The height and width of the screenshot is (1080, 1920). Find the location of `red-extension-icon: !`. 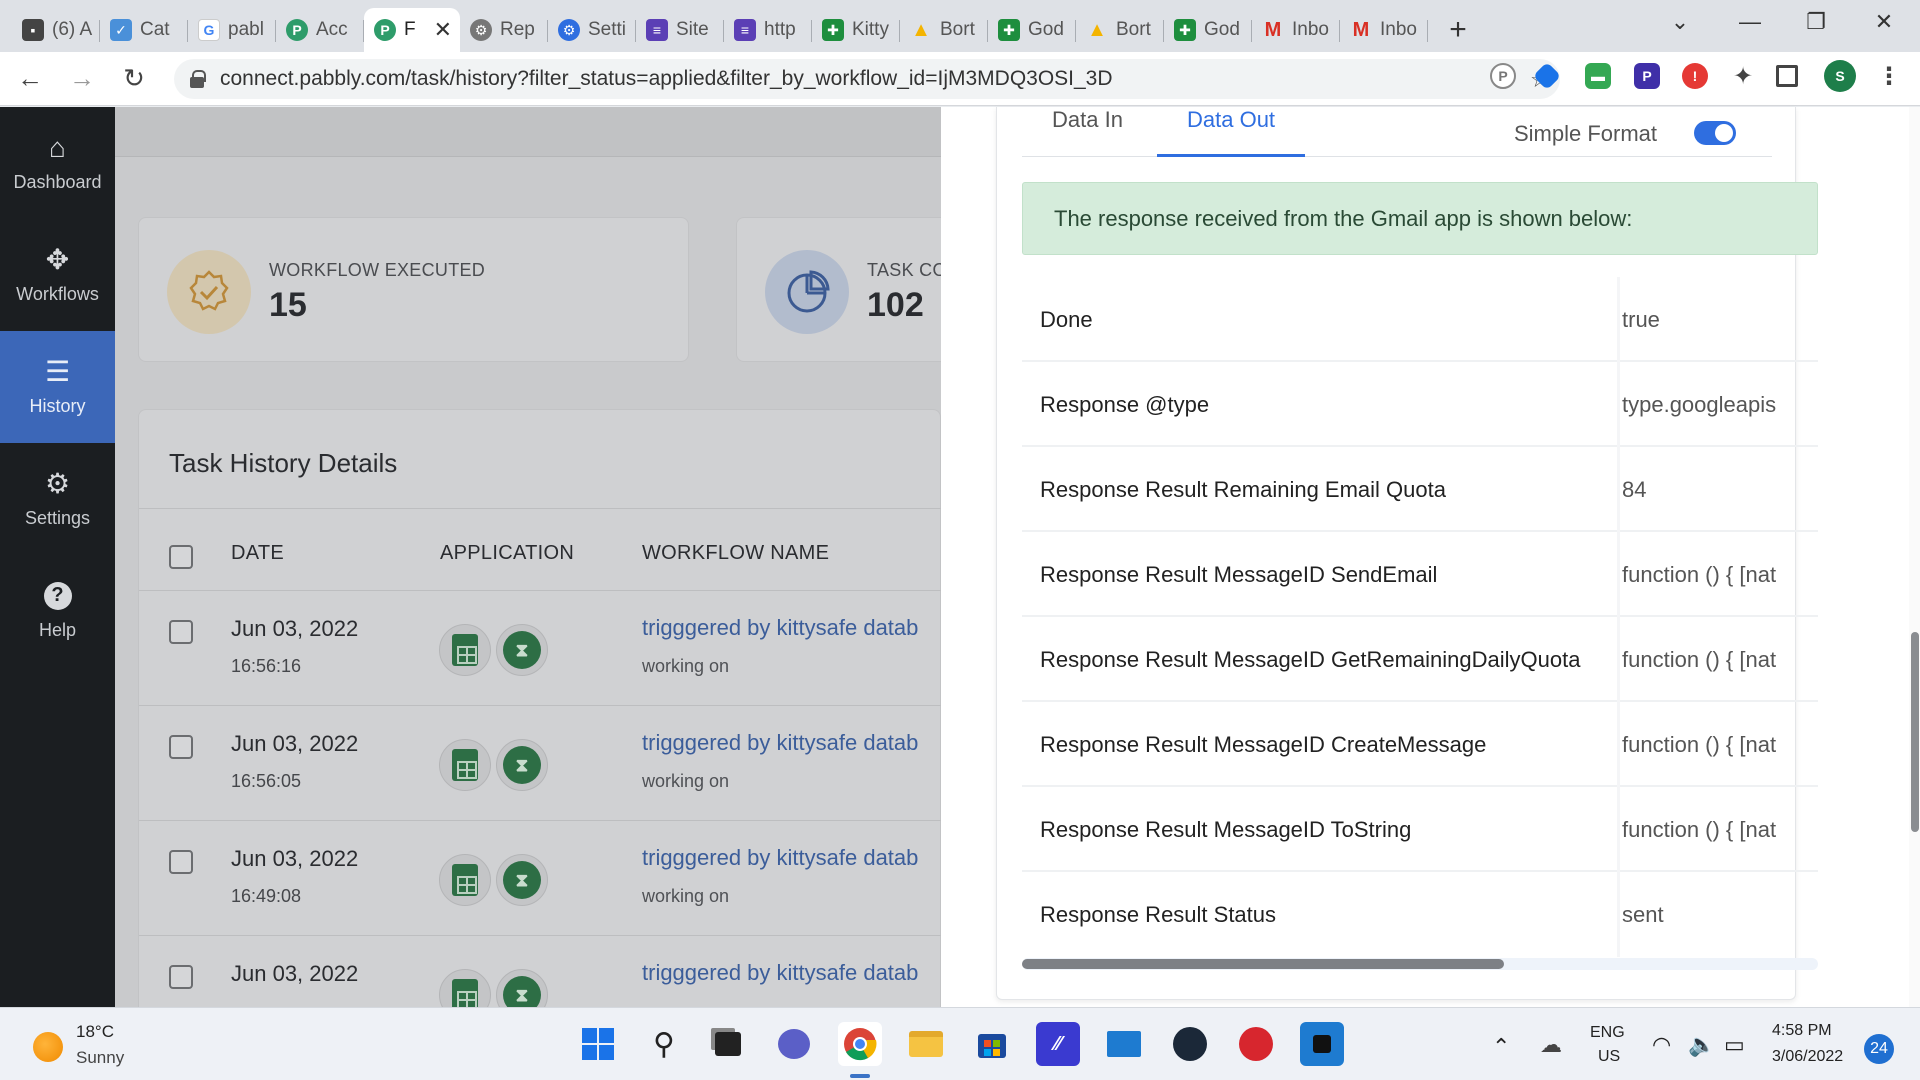

red-extension-icon: ! is located at coordinates (1695, 76).